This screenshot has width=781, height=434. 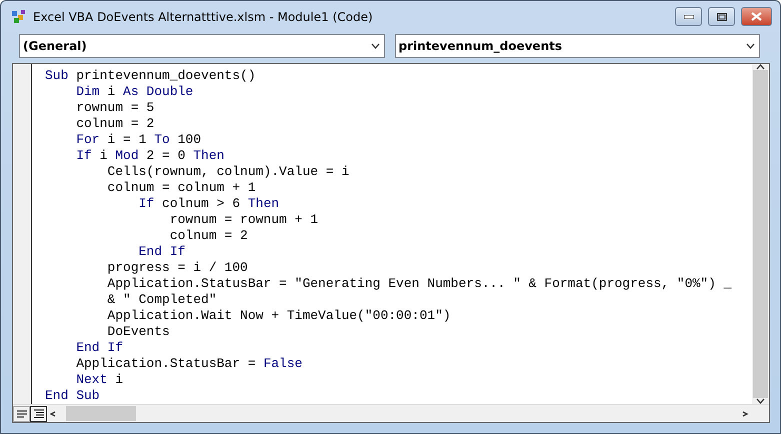 What do you see at coordinates (760, 234) in the screenshot?
I see `vertical-scrollbar-thumb` at bounding box center [760, 234].